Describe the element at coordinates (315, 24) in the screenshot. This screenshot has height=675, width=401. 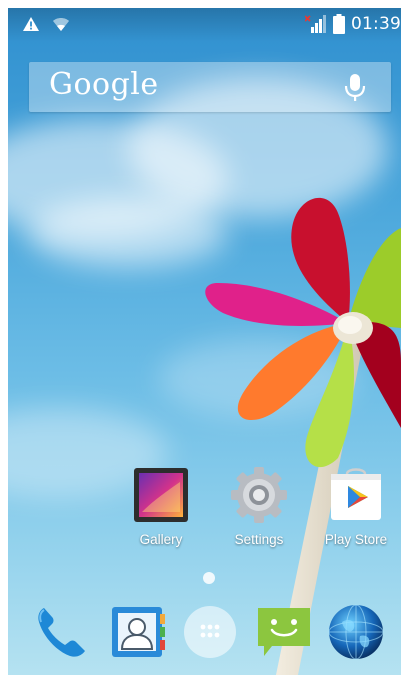
I see `no-signal-icon` at that location.